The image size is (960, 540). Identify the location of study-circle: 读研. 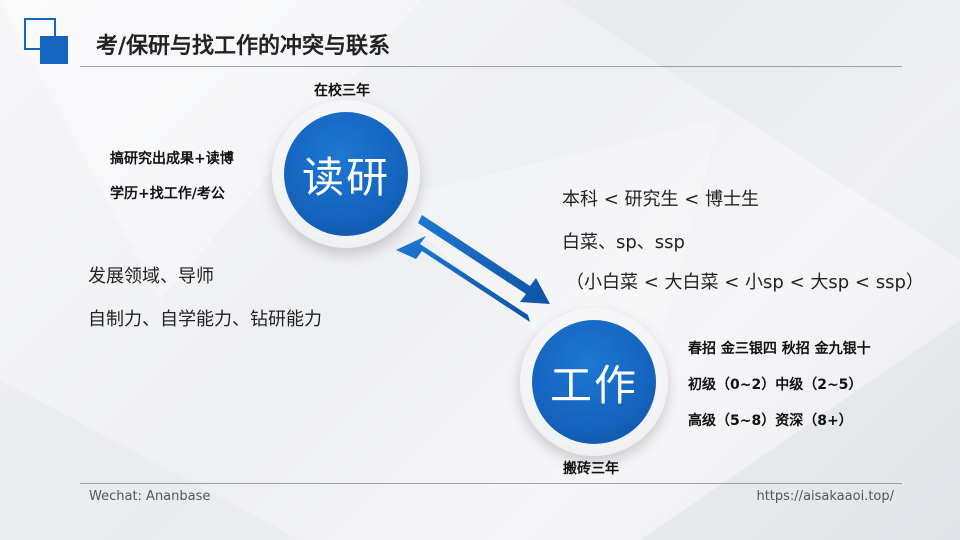
(346, 174).